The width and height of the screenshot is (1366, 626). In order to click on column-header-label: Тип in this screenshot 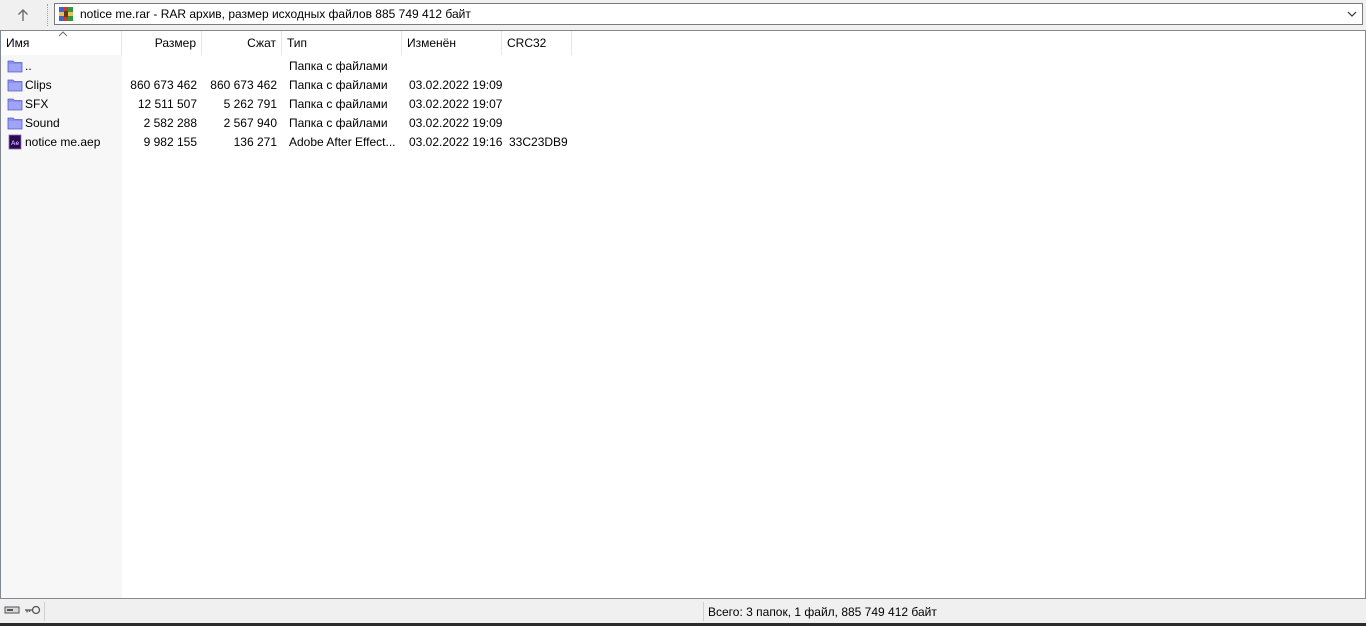, I will do `click(297, 43)`.